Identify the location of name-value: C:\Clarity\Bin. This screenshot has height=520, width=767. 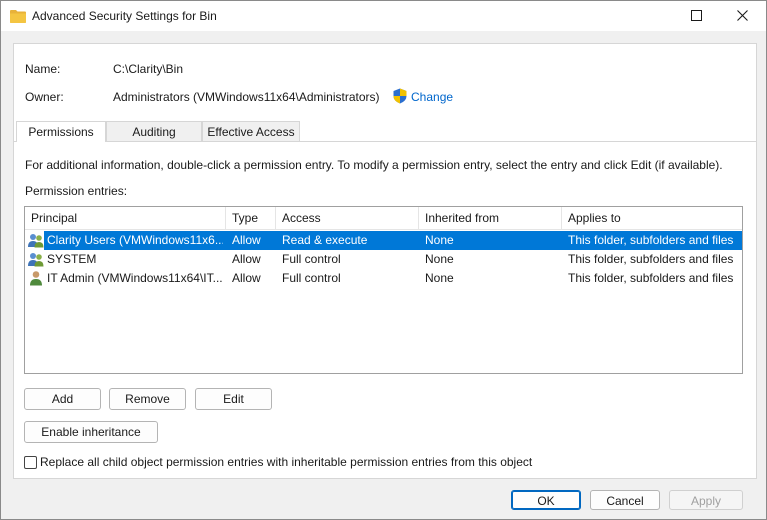
(148, 69).